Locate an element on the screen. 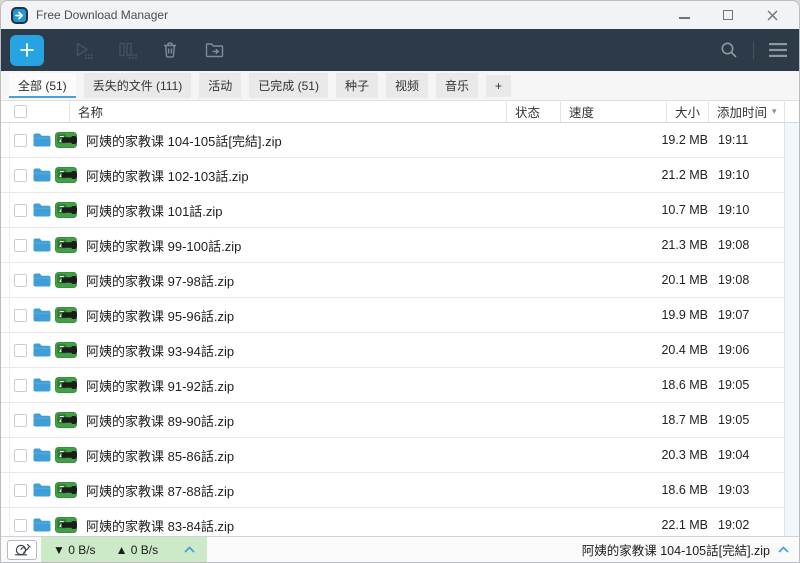  tab: 已完成 (51) is located at coordinates (288, 85).